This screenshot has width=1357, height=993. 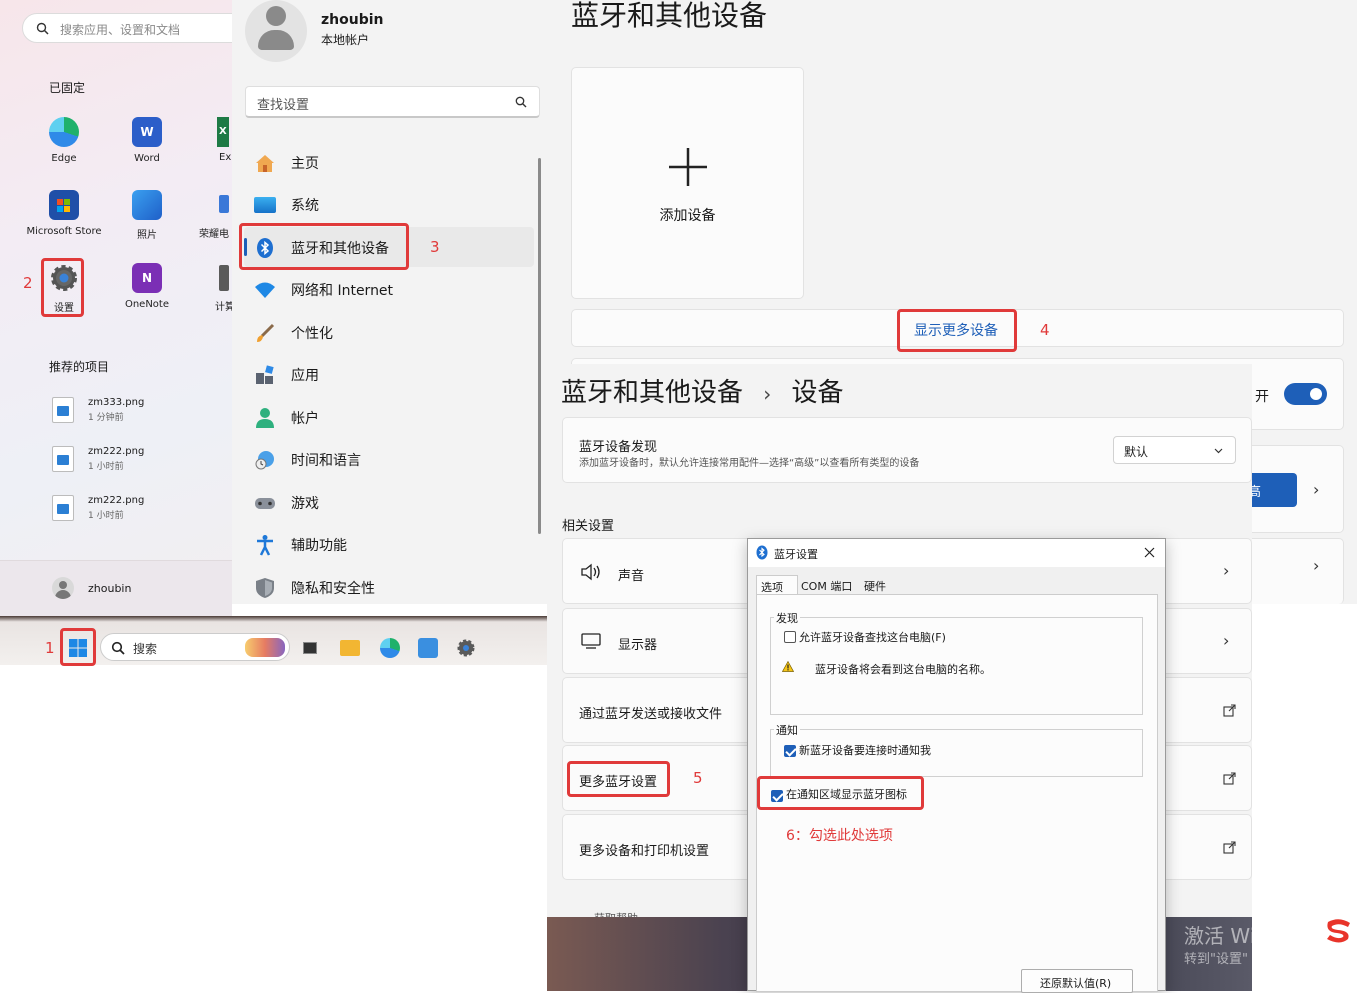 I want to click on discovery-dropdown: 默认, so click(x=1174, y=450).